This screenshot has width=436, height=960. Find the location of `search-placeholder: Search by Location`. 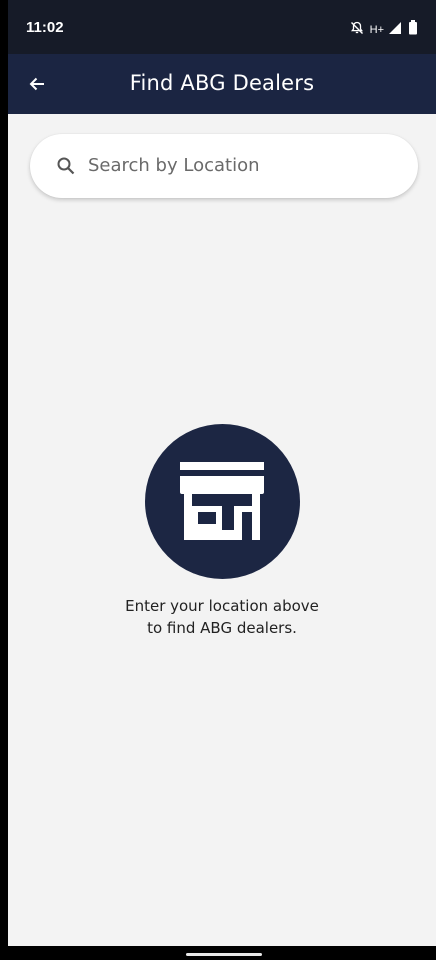

search-placeholder: Search by Location is located at coordinates (174, 165).